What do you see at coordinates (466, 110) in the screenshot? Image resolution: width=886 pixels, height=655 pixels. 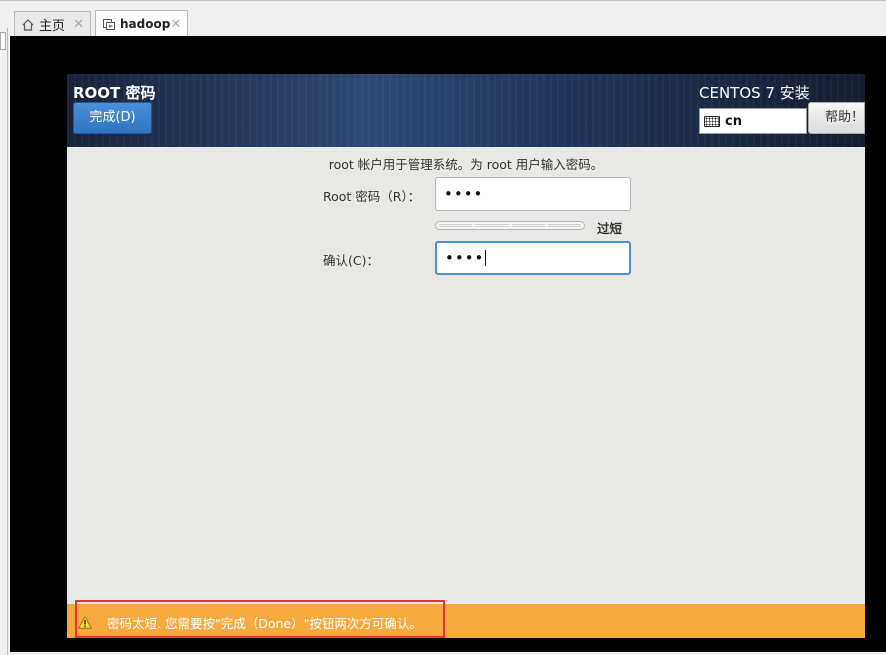 I see `installer-header: ROOT 密码 完成(D) CENTOS 7 安装 cn 帮助！` at bounding box center [466, 110].